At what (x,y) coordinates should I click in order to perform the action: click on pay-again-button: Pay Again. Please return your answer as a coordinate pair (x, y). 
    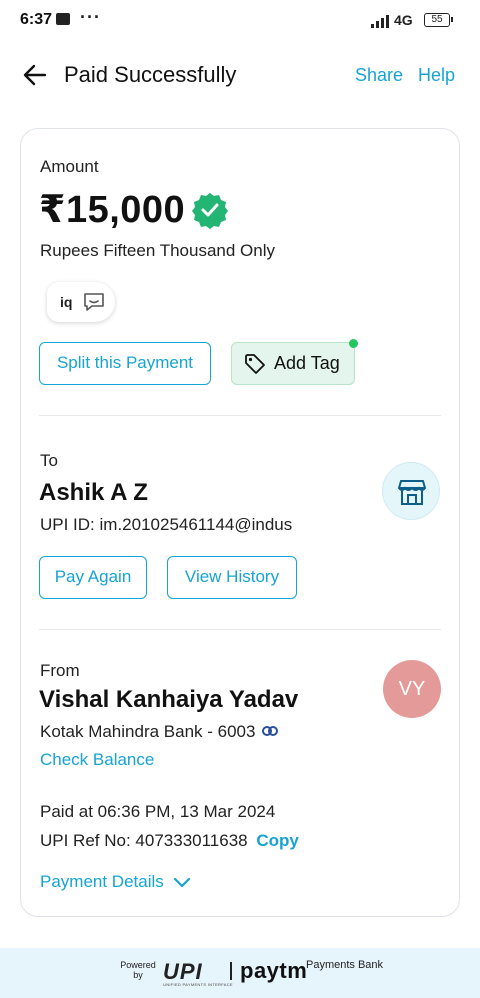
    Looking at the image, I should click on (93, 577).